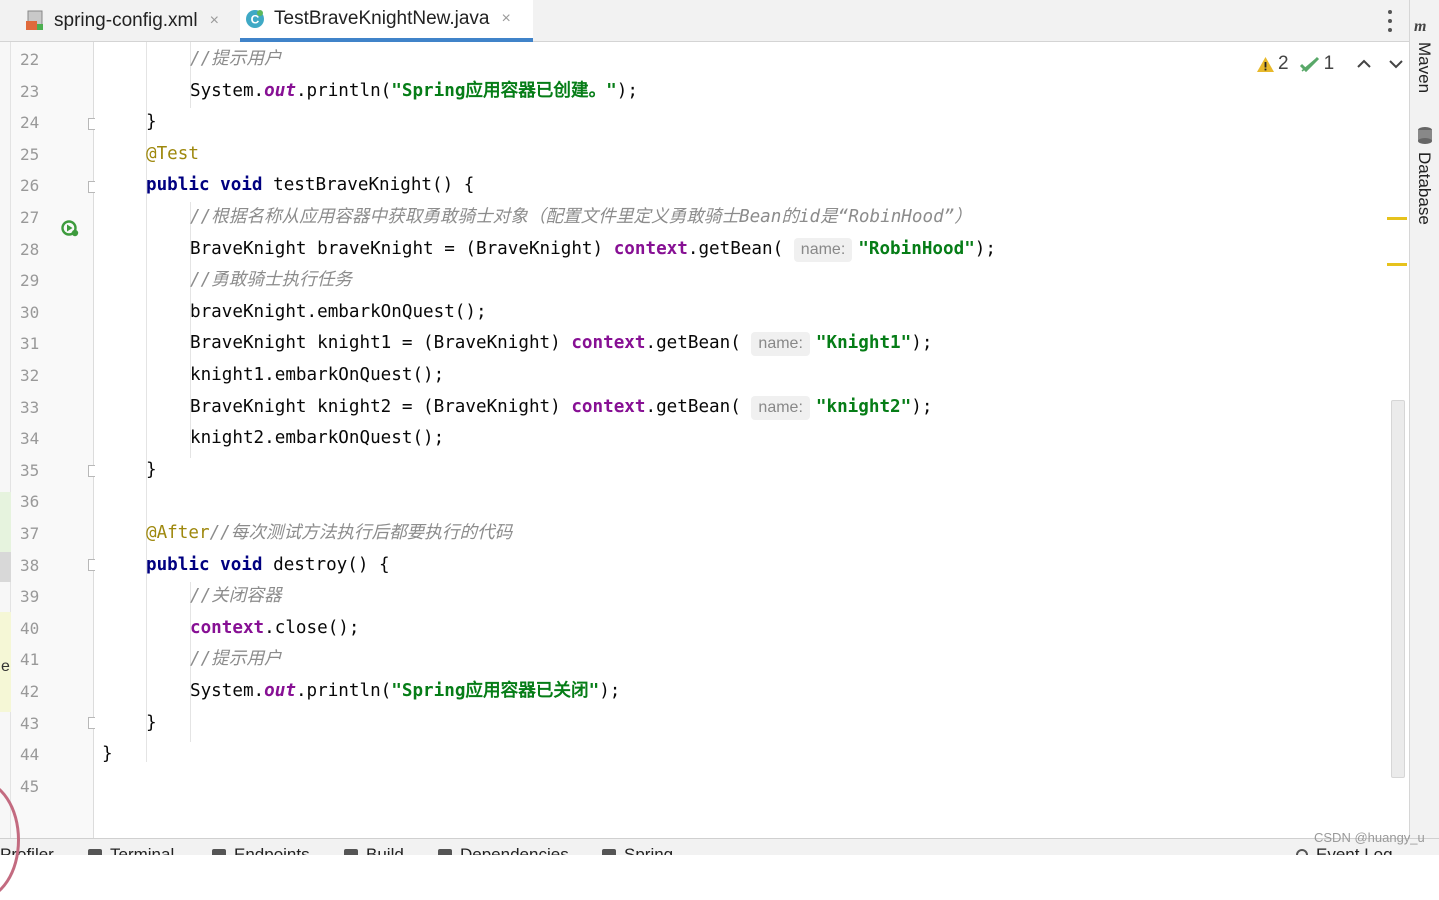 This screenshot has height=900, width=1439. I want to click on line-number: 31, so click(30, 344).